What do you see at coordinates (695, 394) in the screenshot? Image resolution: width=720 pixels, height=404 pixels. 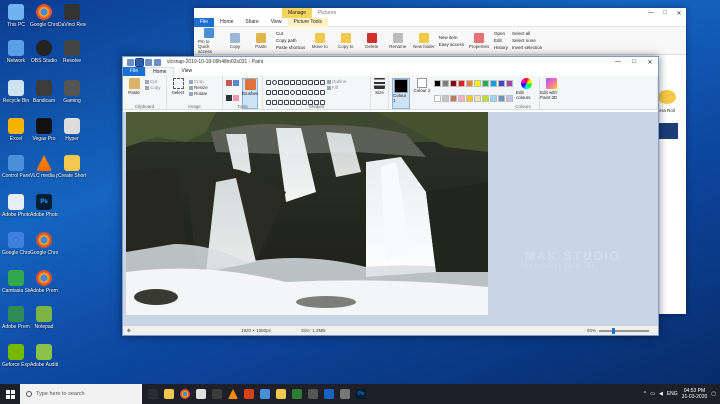 I see `clock: 04:53 PM 31-03-2020` at bounding box center [695, 394].